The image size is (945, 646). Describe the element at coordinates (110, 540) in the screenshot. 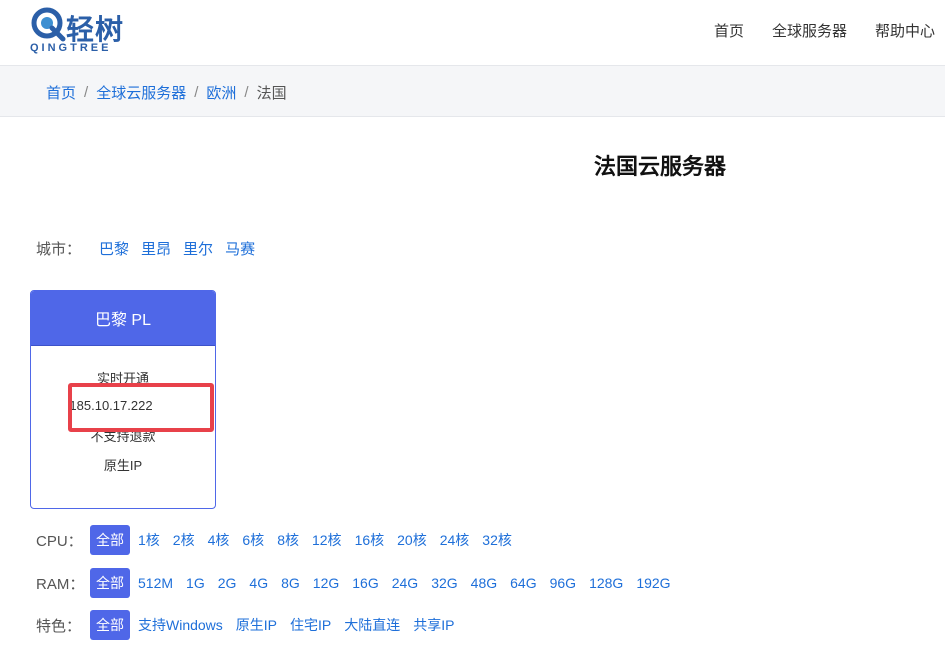

I see `cpu-filter-all: 全部` at that location.